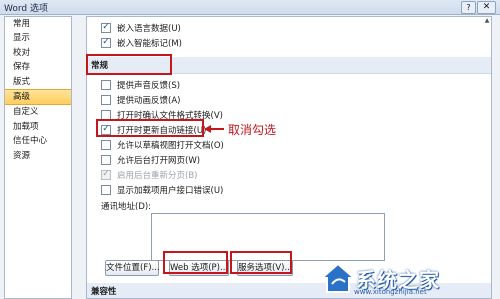  I want to click on checkbox-open-in-draft-view: 允许以草稿视图打开文档(O), so click(162, 145).